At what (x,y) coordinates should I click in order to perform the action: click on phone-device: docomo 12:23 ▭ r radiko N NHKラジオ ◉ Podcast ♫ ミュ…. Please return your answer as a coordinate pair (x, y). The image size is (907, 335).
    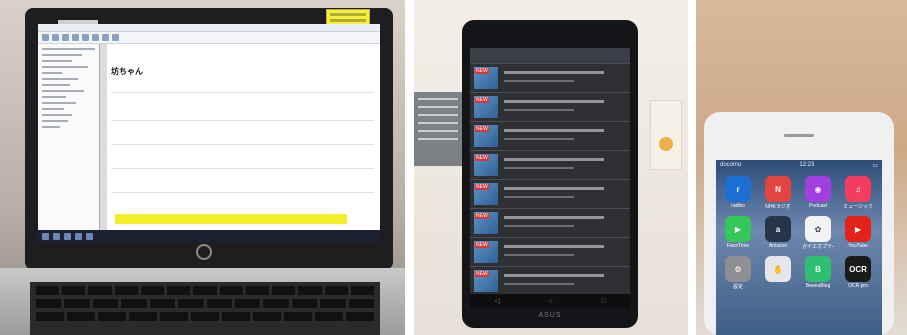
    Looking at the image, I should click on (799, 223).